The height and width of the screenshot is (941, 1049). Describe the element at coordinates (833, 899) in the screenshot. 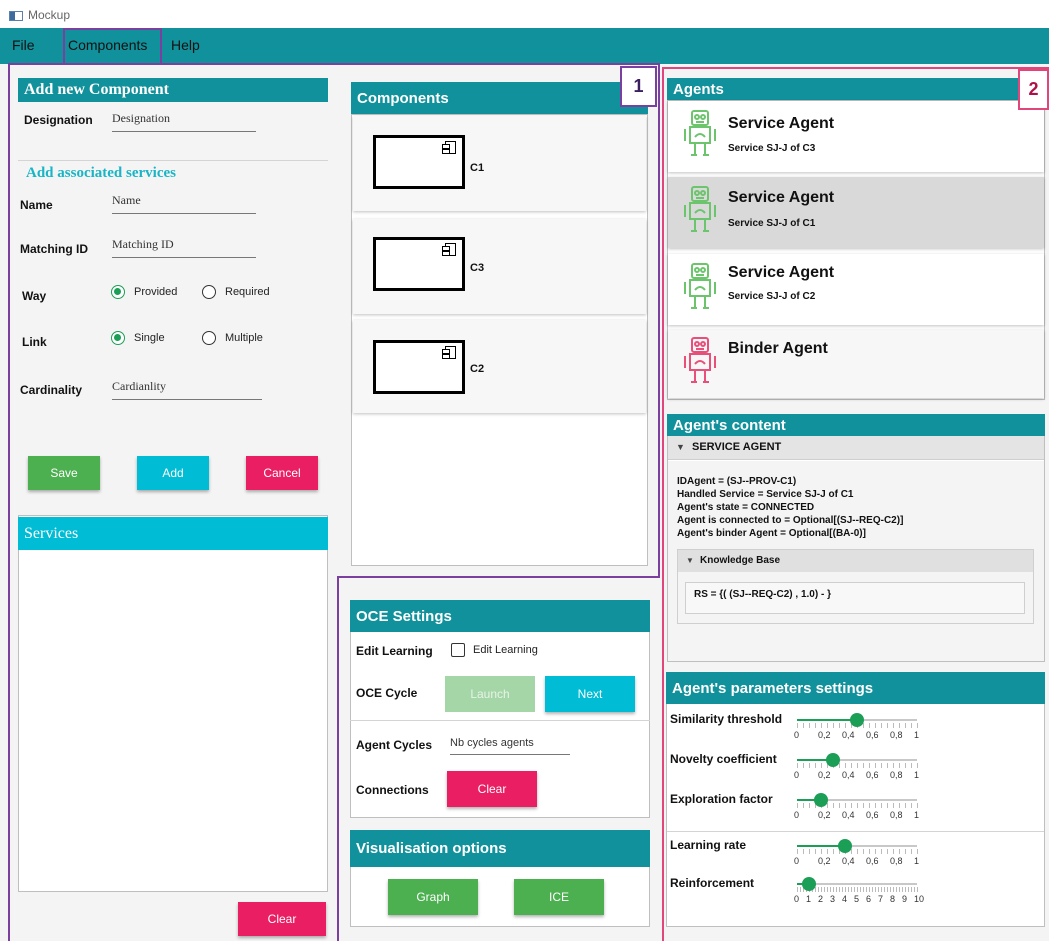

I see `slider-tick-label: 3` at that location.